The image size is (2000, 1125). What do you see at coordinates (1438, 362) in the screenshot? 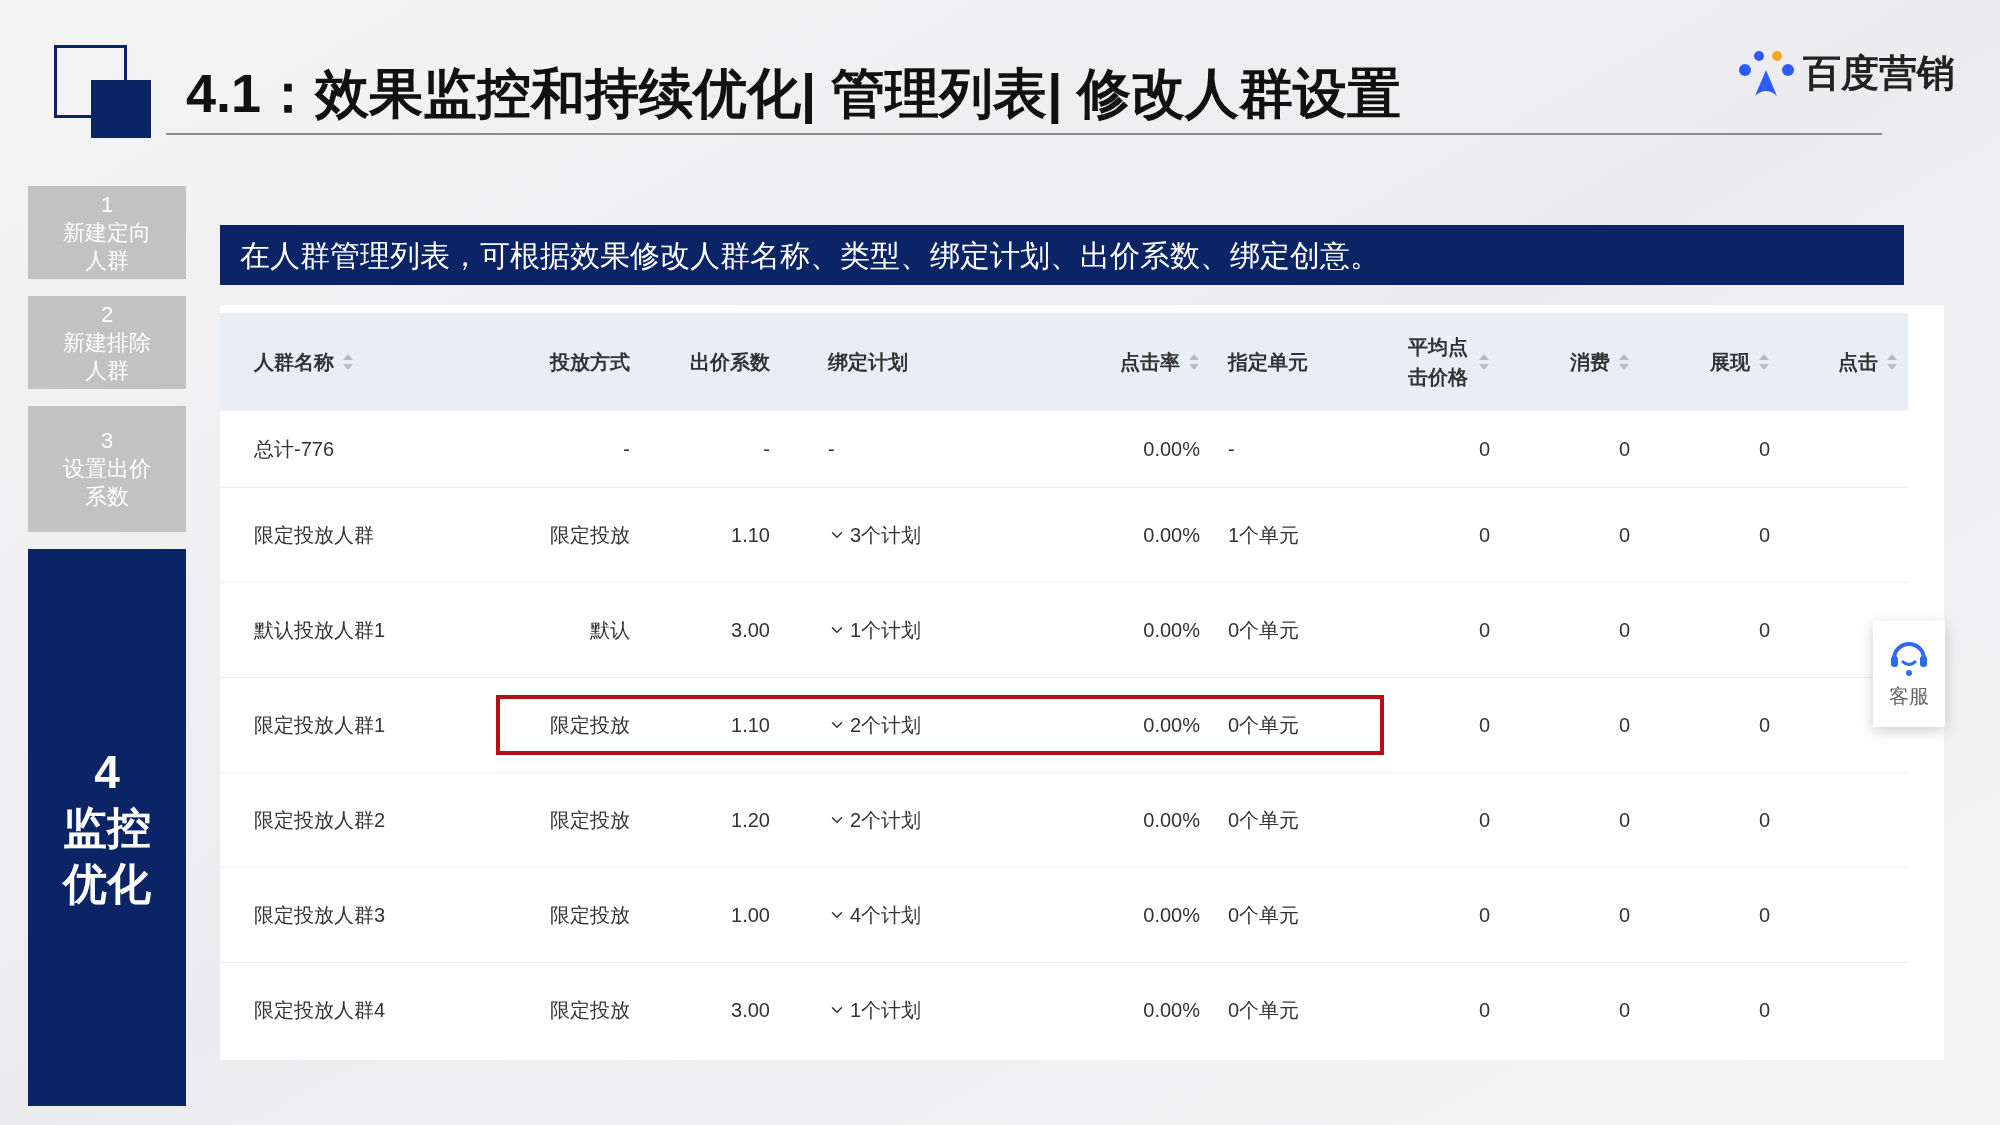
I see `column-header: 平均点击价格` at bounding box center [1438, 362].